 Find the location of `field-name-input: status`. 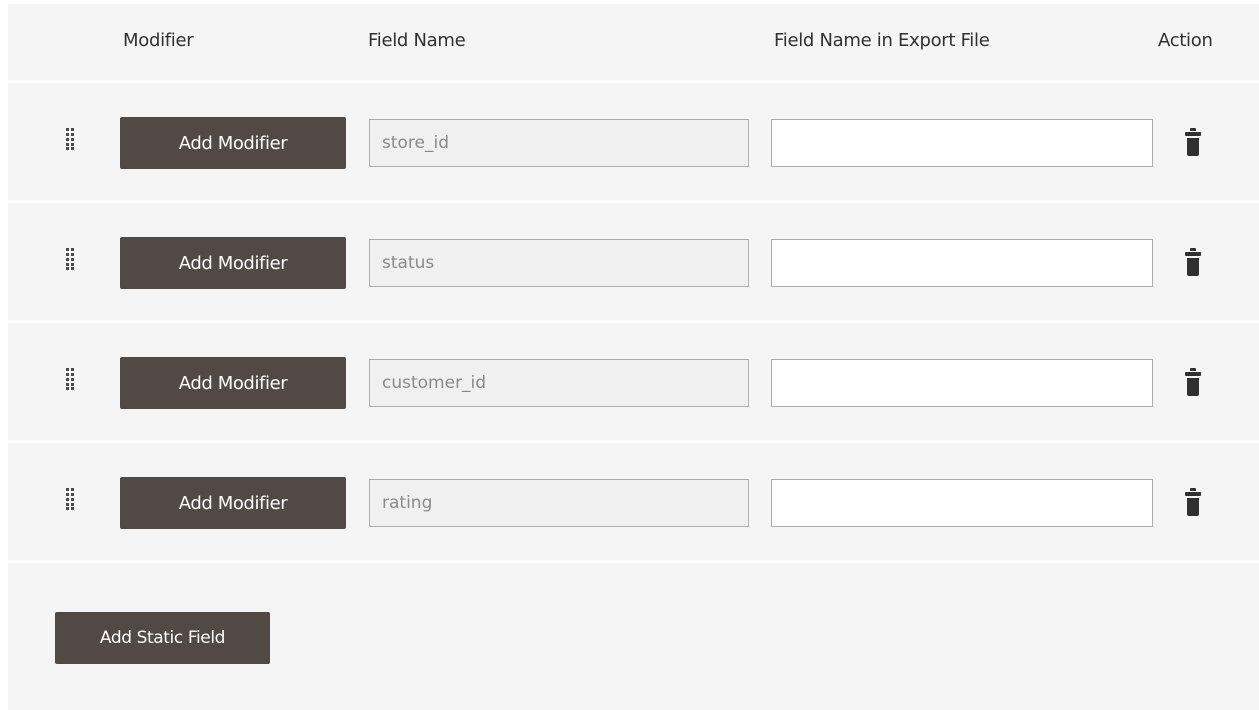

field-name-input: status is located at coordinates (559, 263).